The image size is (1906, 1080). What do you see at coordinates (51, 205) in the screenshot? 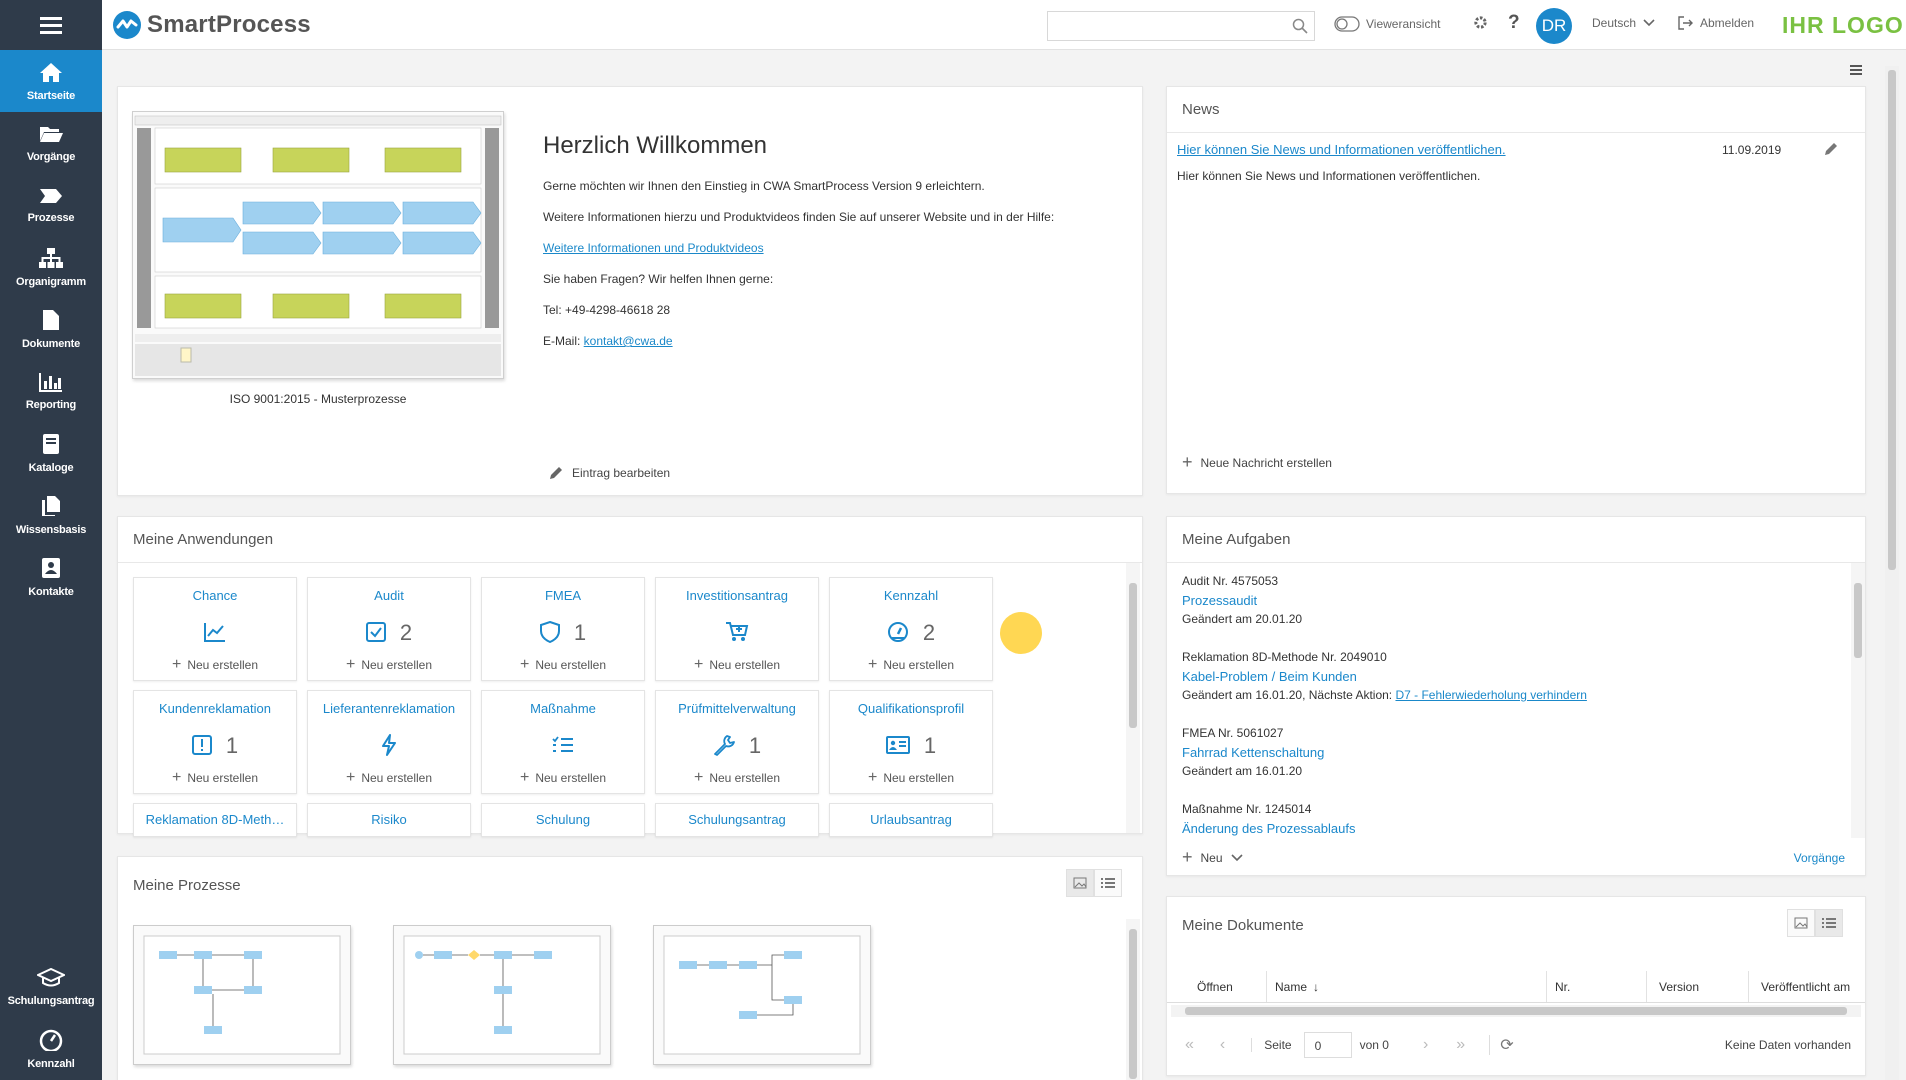
I see `sidebar-item-prozesse: Prozesse` at bounding box center [51, 205].